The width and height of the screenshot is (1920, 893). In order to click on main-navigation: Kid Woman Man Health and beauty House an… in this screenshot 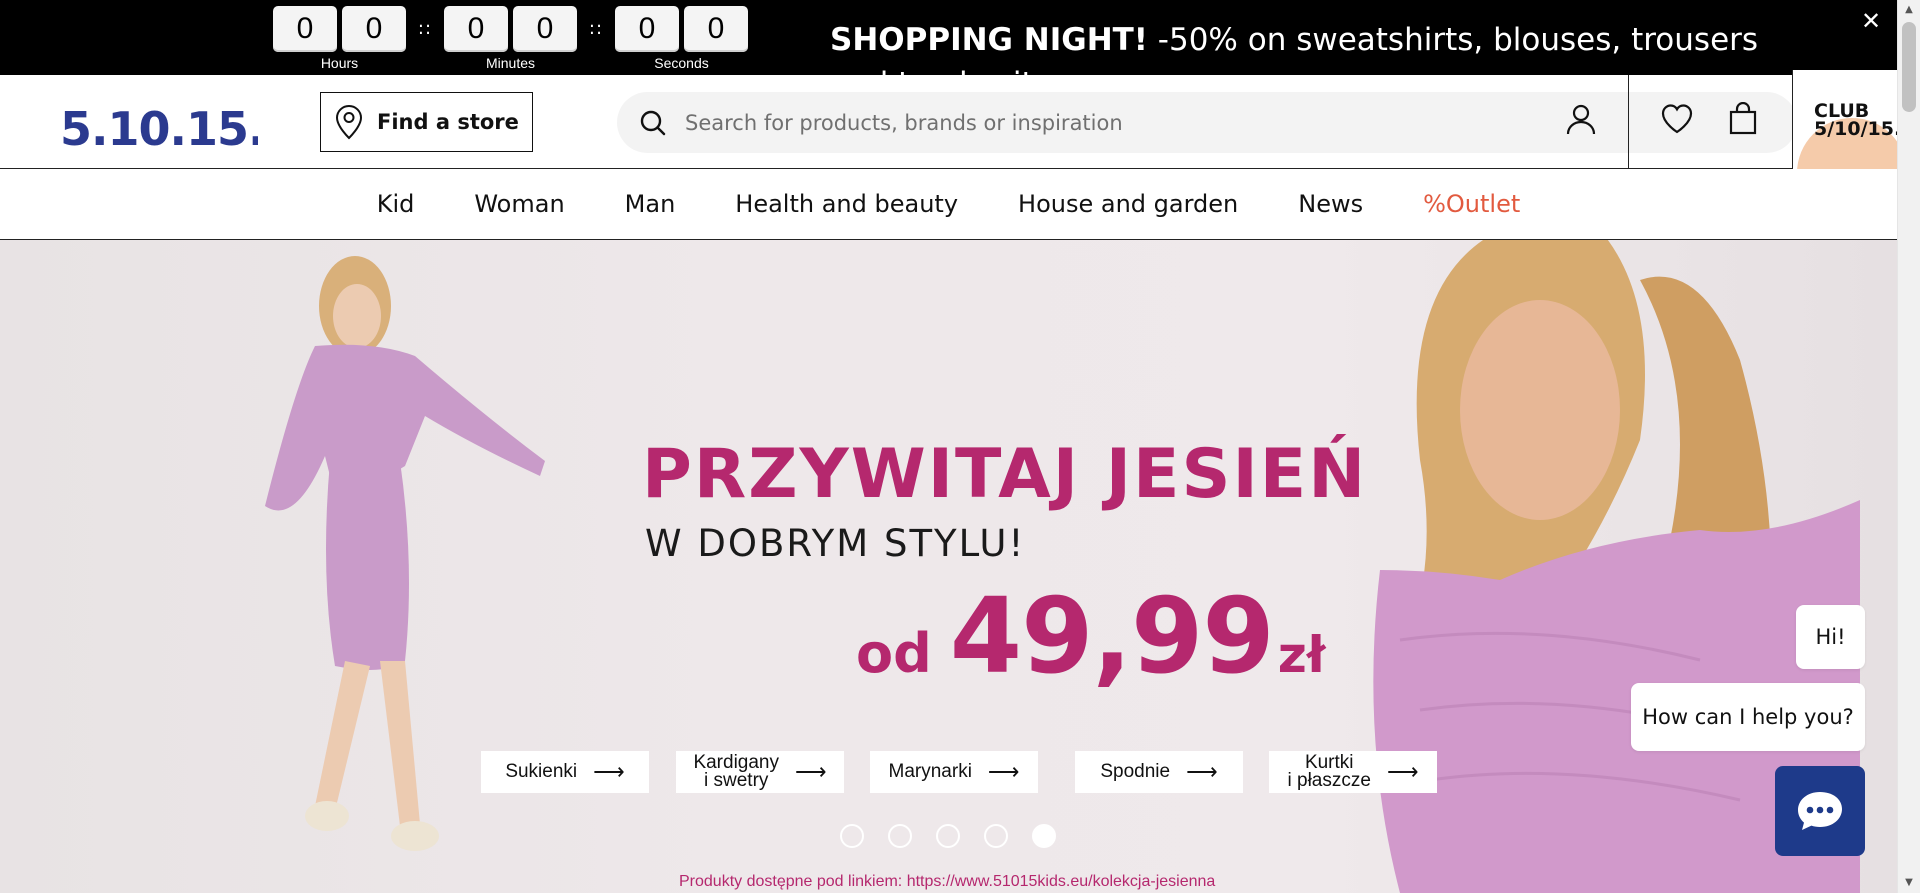, I will do `click(948, 204)`.